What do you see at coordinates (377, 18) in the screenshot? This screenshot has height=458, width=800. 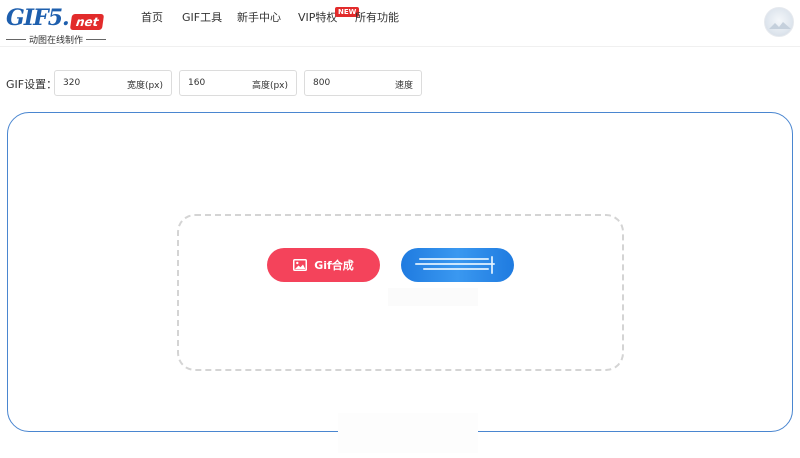 I see `nav-all-features: 所有功能` at bounding box center [377, 18].